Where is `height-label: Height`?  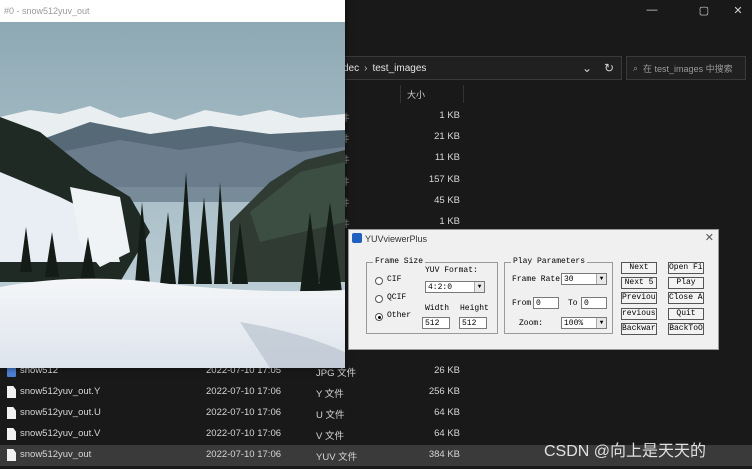 height-label: Height is located at coordinates (474, 308).